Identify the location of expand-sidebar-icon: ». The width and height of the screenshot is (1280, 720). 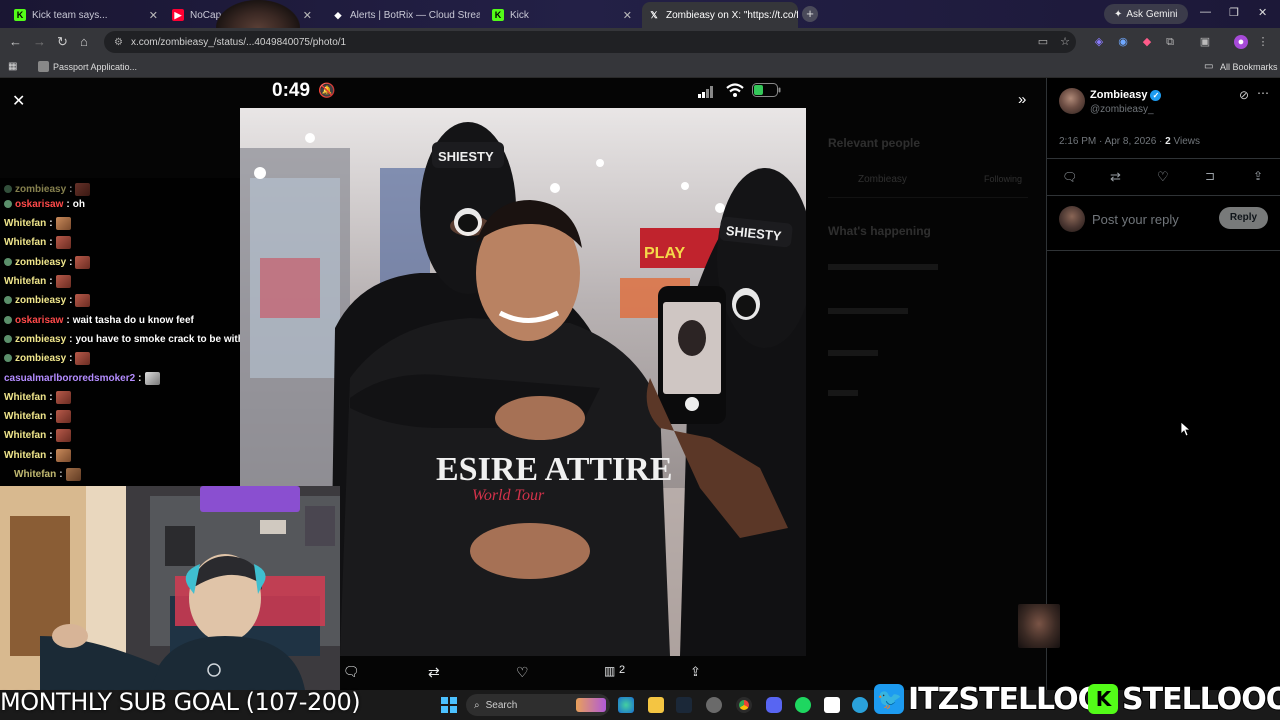
(1022, 99).